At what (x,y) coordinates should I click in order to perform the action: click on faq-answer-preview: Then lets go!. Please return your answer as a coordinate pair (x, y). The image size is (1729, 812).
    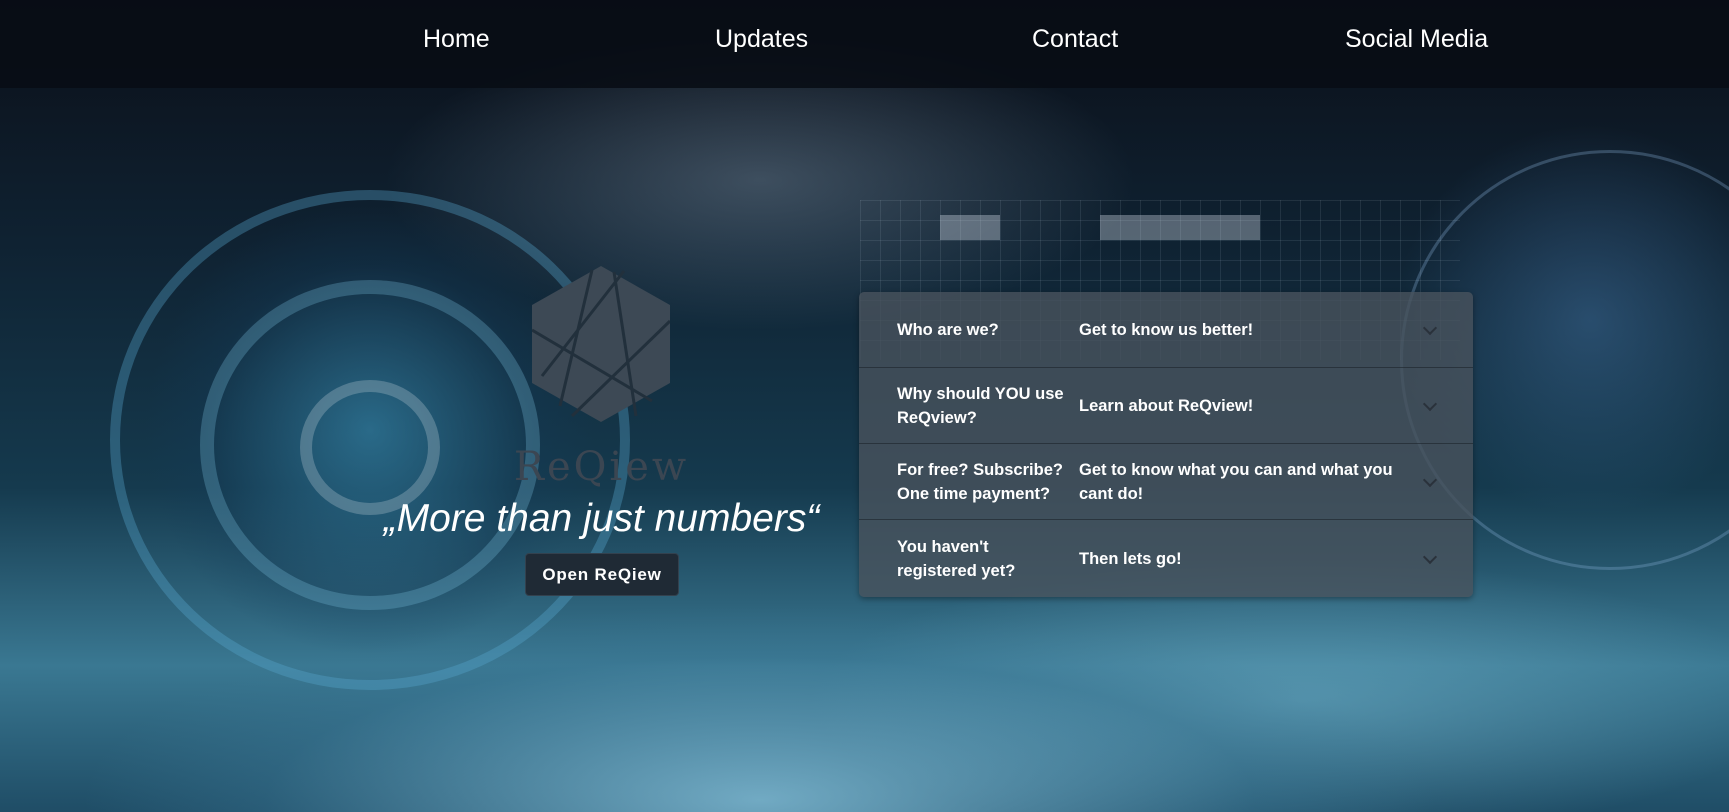
    Looking at the image, I should click on (1130, 558).